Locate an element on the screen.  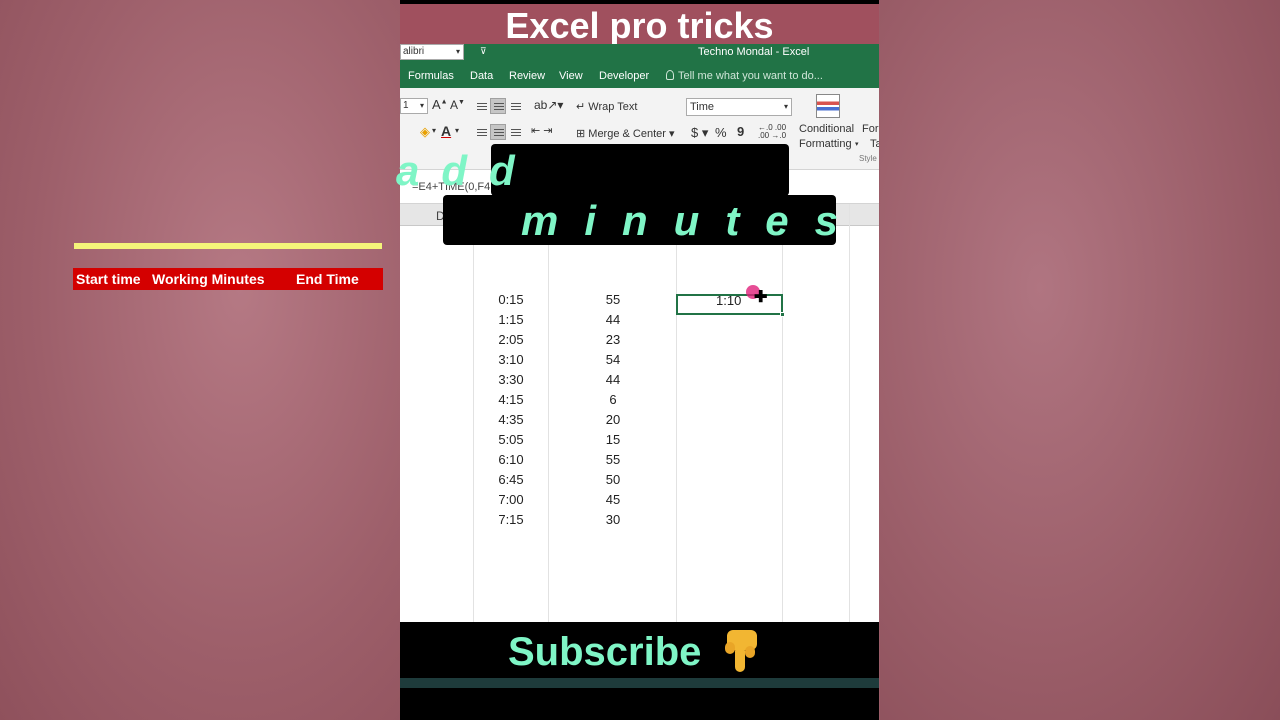
lightbulb-icon is located at coordinates (670, 75).